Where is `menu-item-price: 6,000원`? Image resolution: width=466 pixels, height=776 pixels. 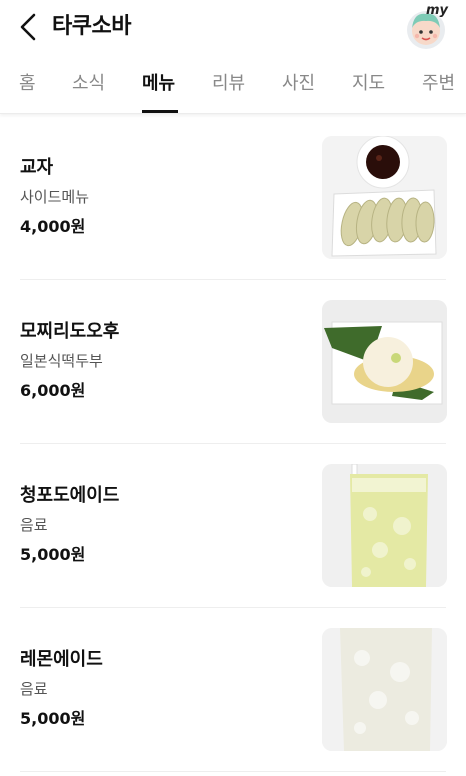 menu-item-price: 6,000원 is located at coordinates (53, 390).